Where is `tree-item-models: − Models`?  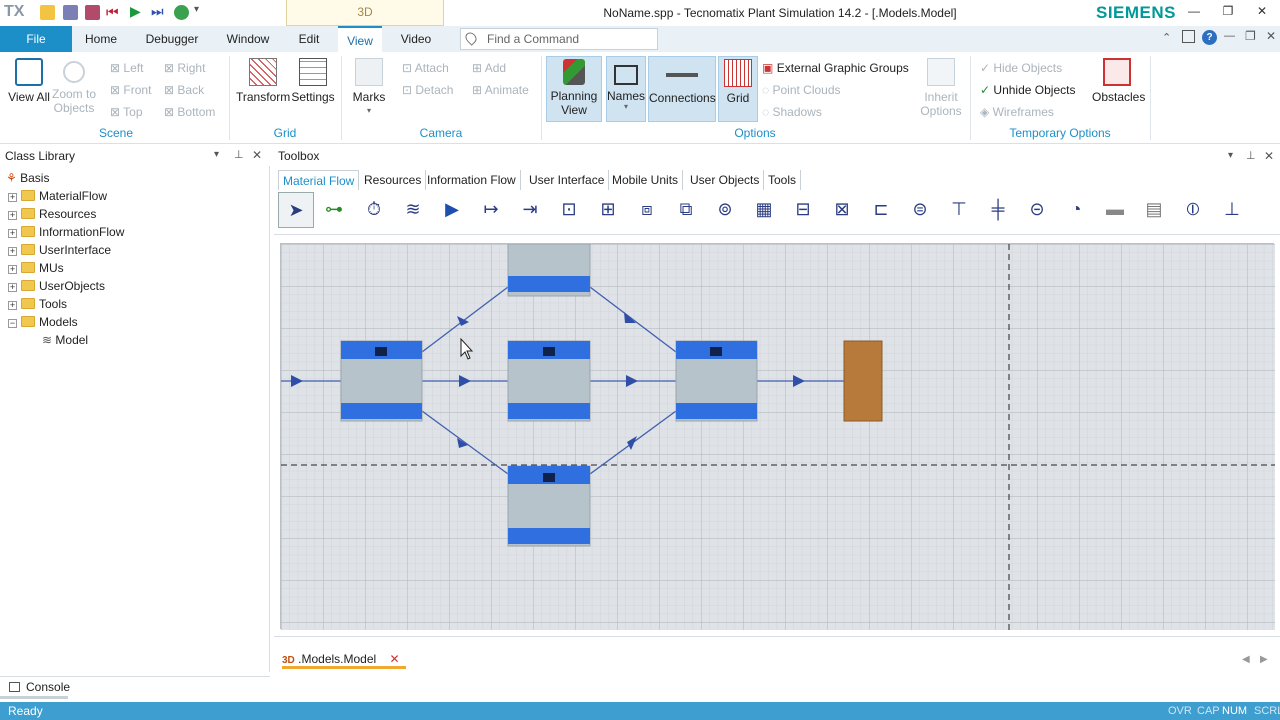 tree-item-models: − Models is located at coordinates (43, 322).